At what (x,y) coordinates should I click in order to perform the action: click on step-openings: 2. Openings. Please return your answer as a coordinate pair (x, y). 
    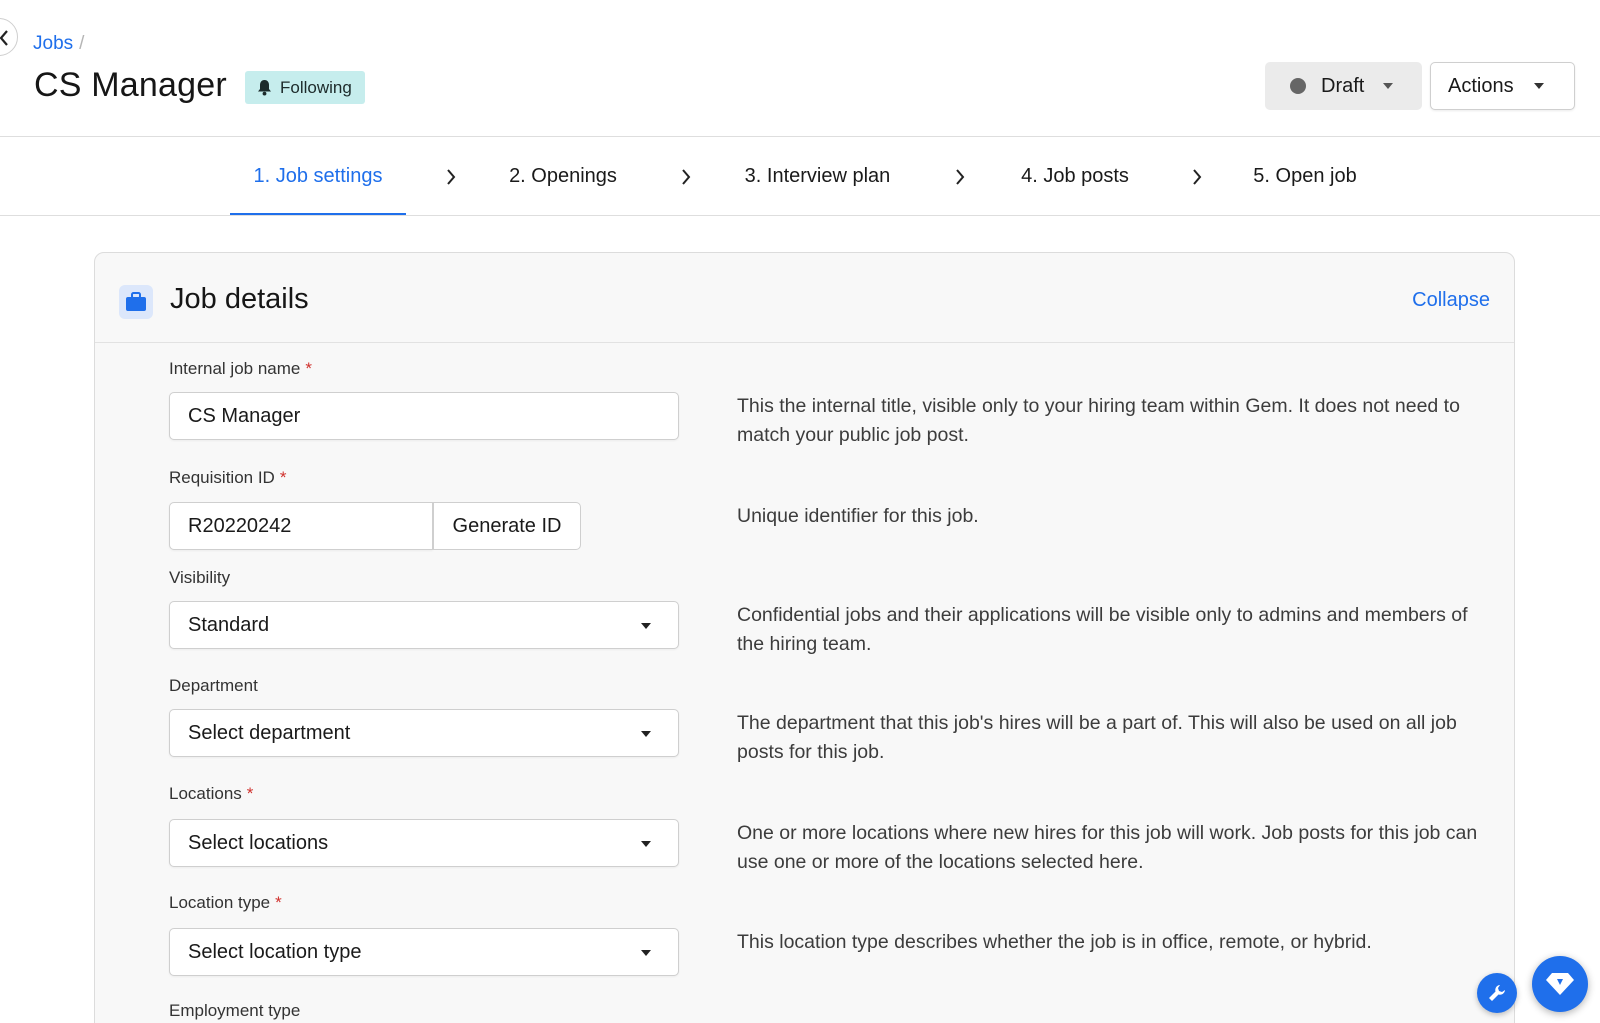
    Looking at the image, I should click on (563, 176).